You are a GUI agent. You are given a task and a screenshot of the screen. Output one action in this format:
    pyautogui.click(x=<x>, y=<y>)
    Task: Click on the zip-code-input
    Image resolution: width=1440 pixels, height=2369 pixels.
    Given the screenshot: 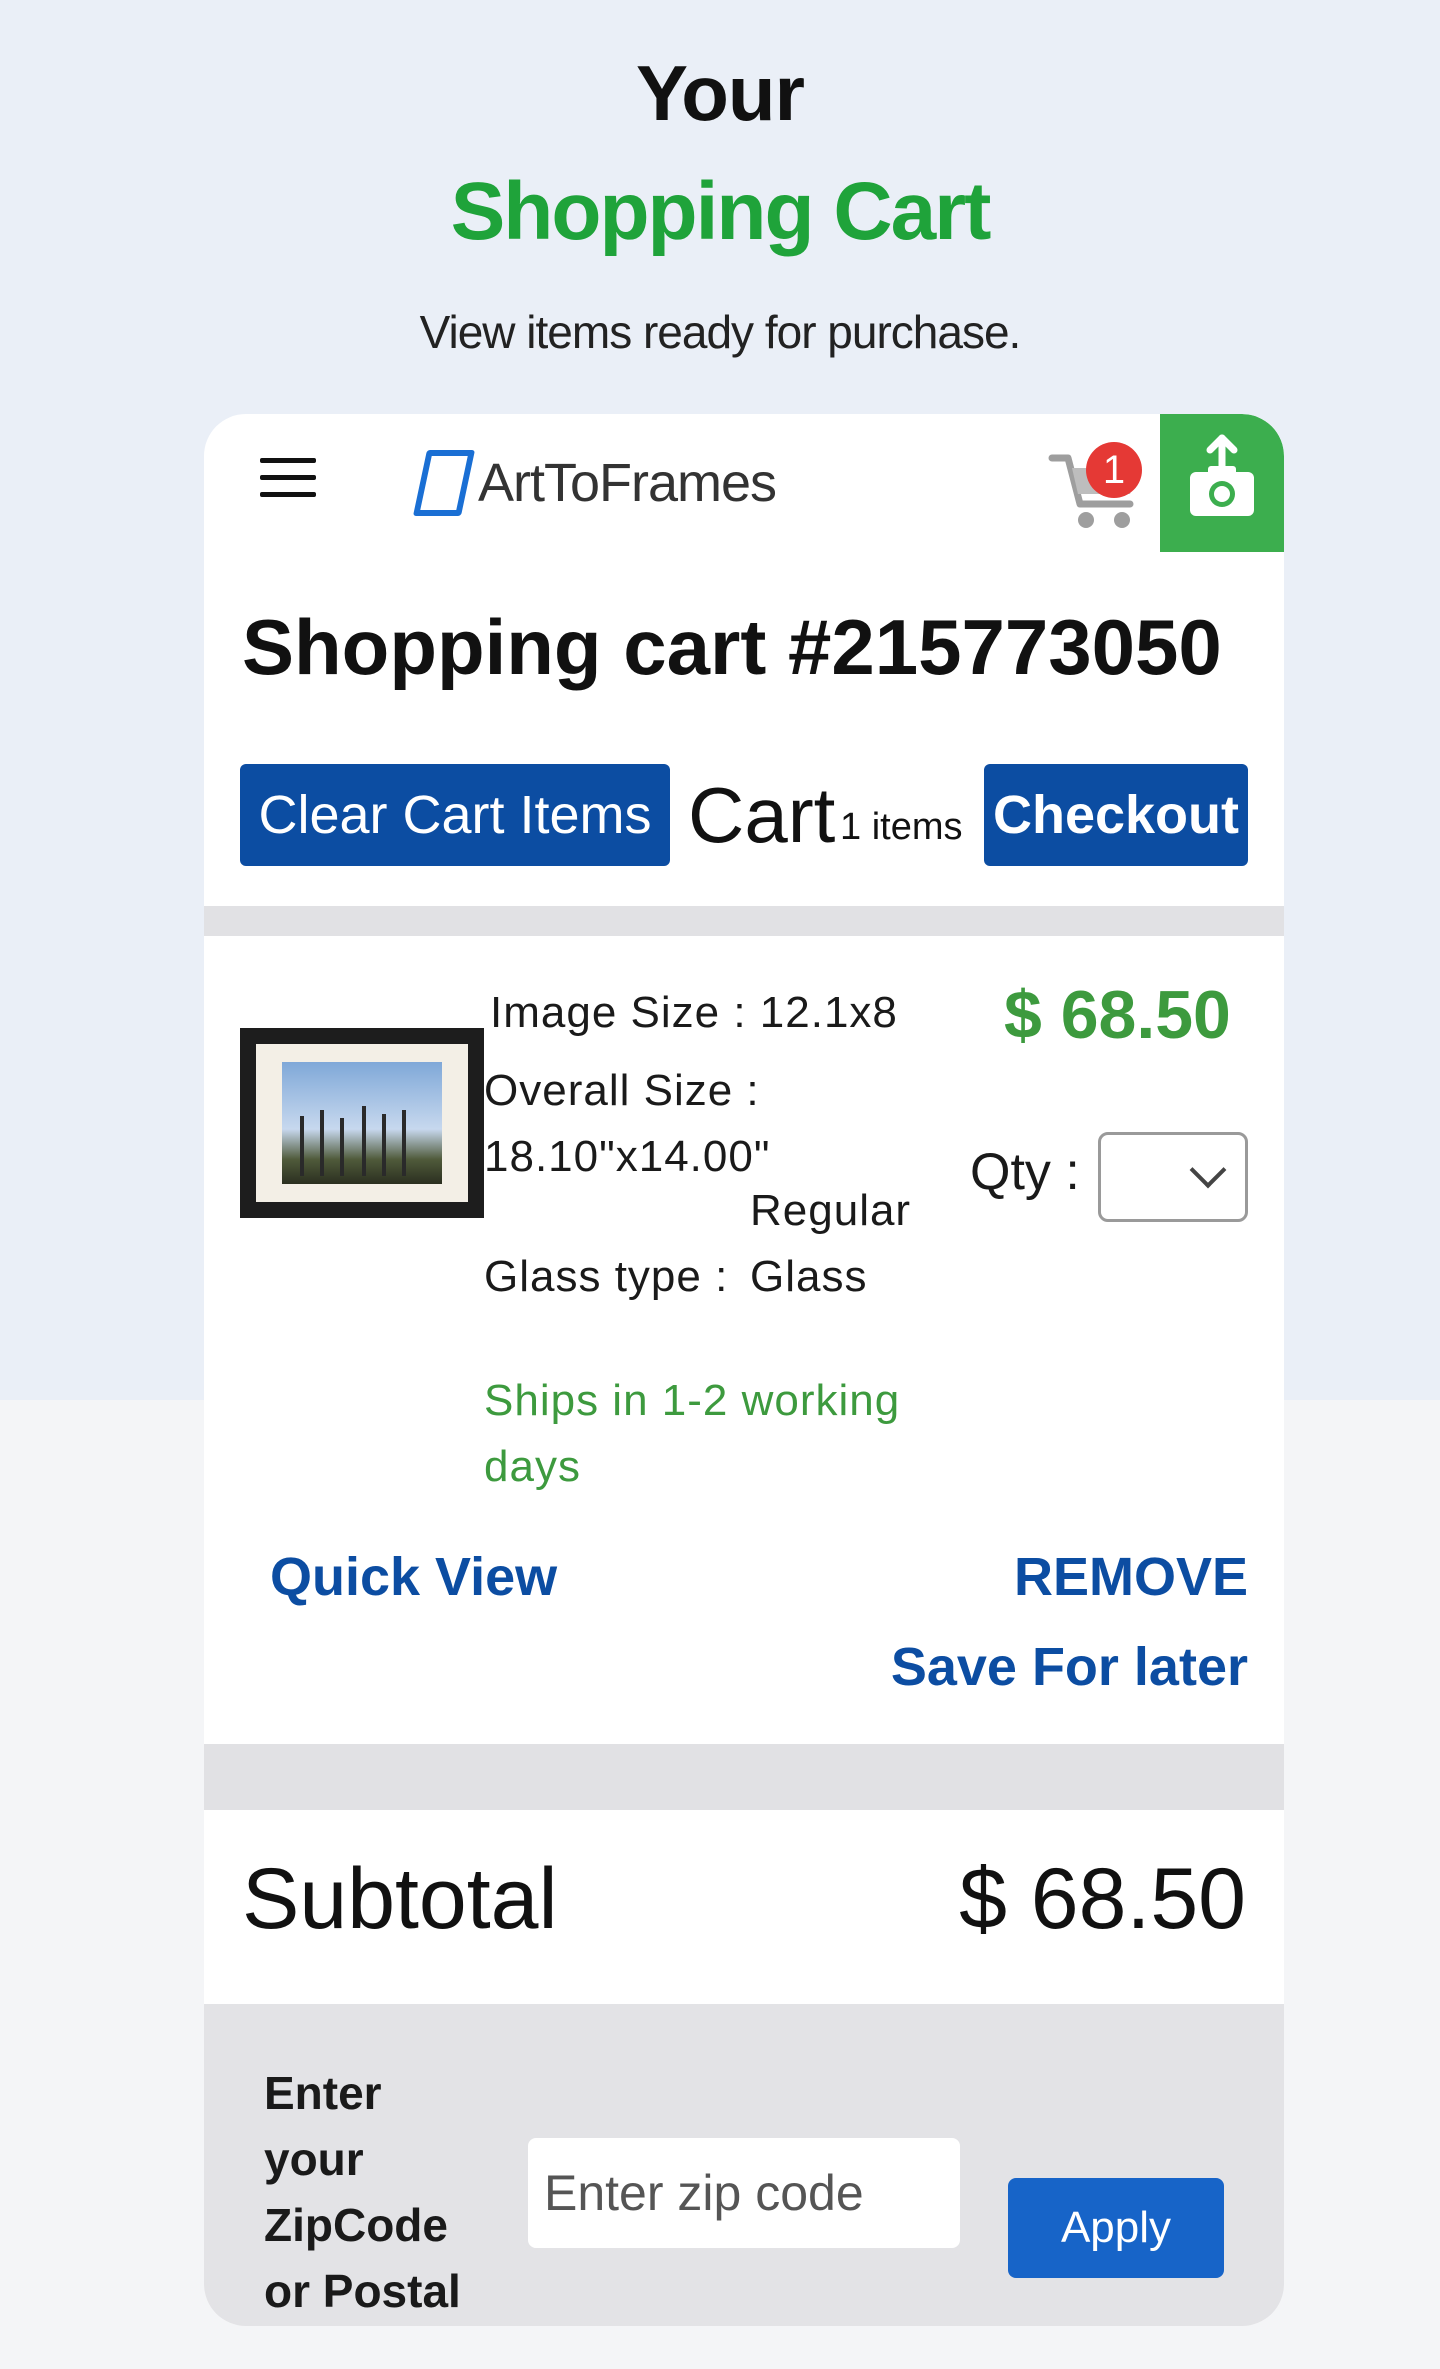 What is the action you would take?
    pyautogui.click(x=744, y=2193)
    